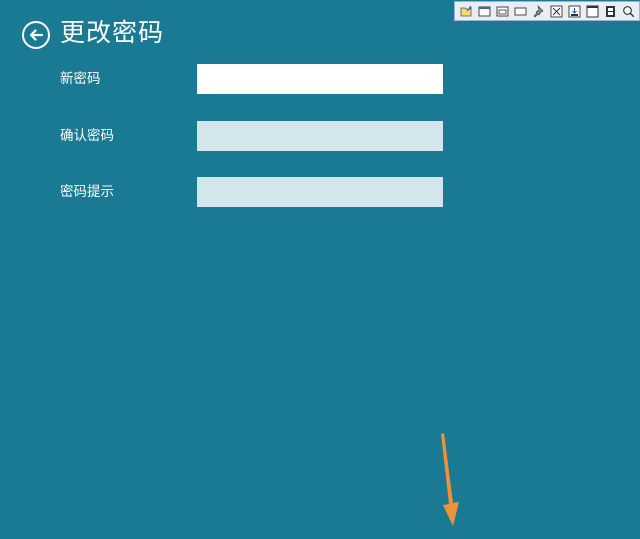 The image size is (640, 539). Describe the element at coordinates (87, 136) in the screenshot. I see `confirm-password-label: 确认密码` at that location.